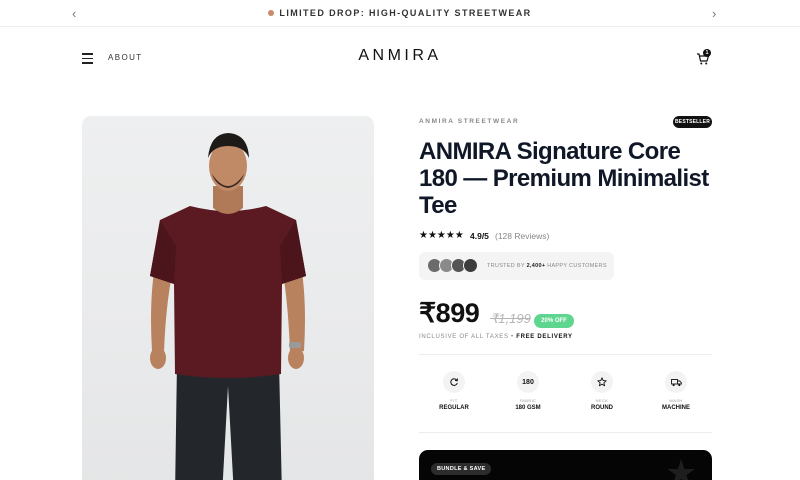 This screenshot has height=480, width=800. What do you see at coordinates (676, 382) in the screenshot?
I see `truck-icon` at bounding box center [676, 382].